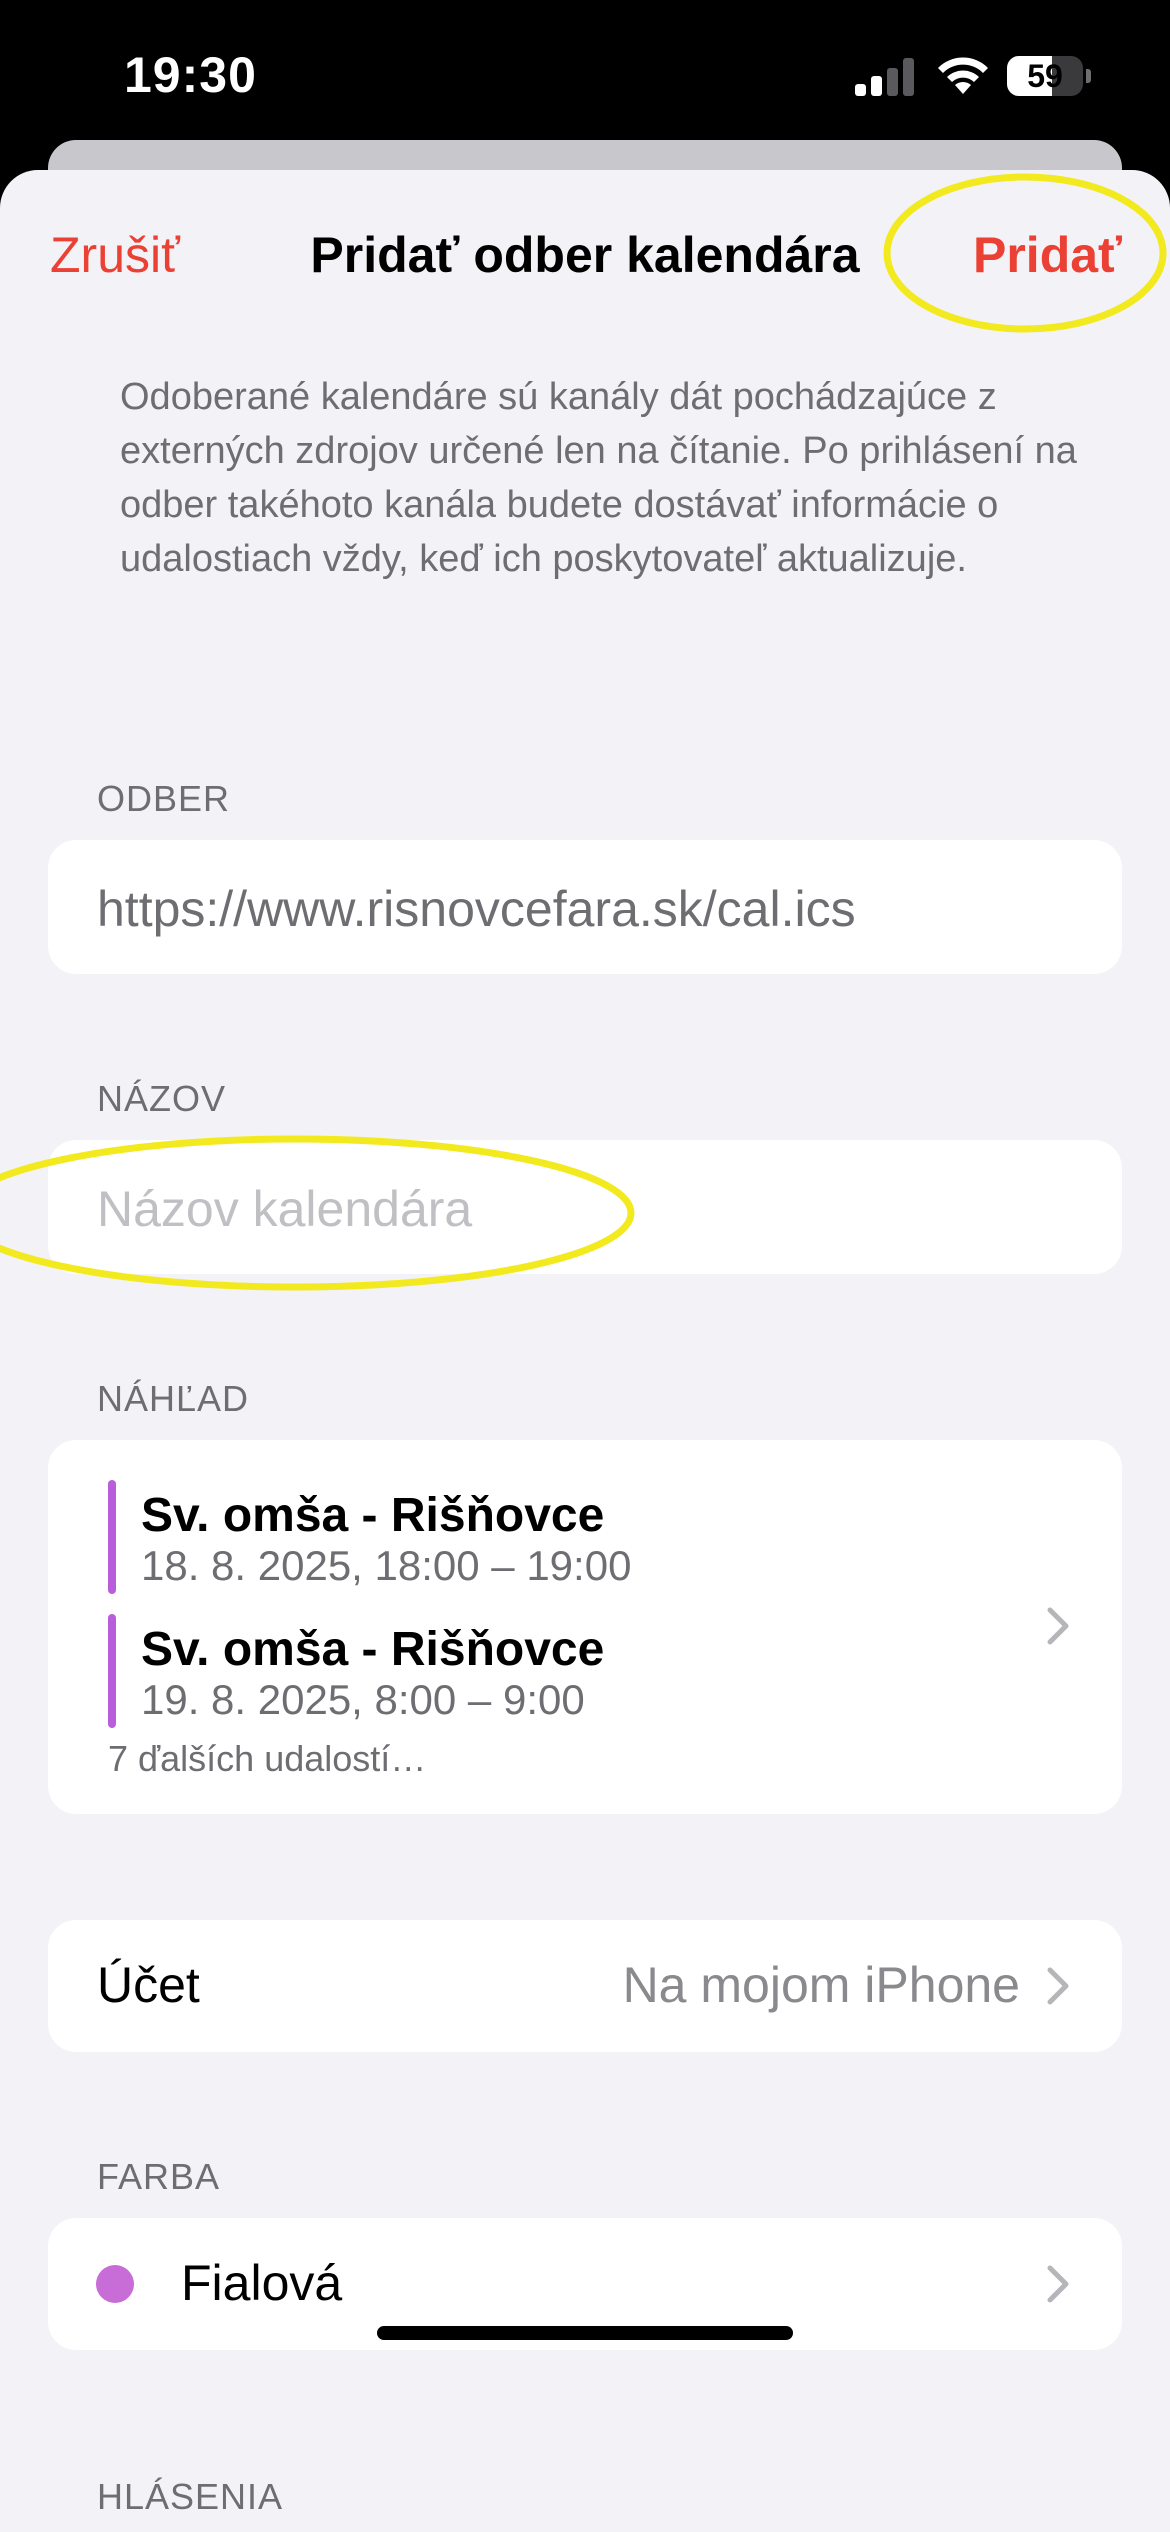 This screenshot has width=1170, height=2532. I want to click on battery-level: 59, so click(1045, 76).